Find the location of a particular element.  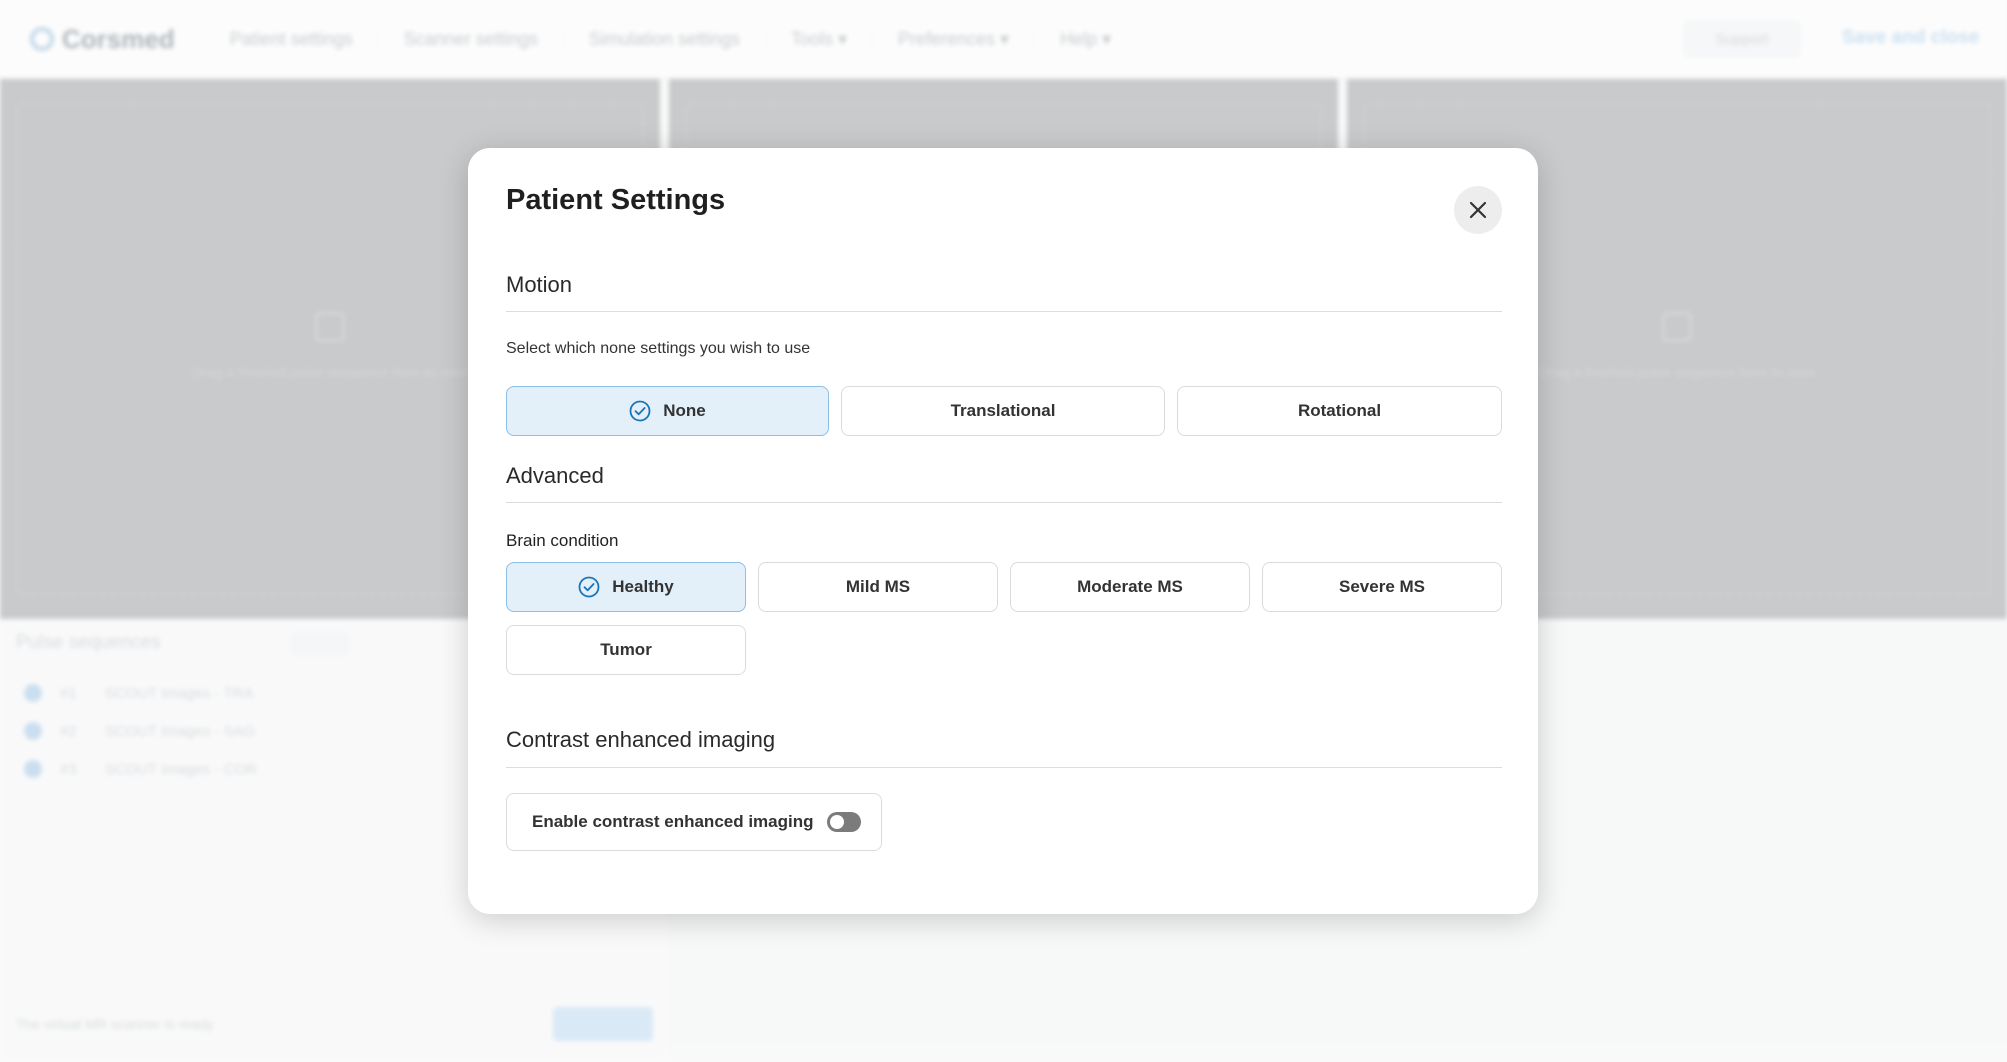

brain-option-severe-ms: Severe MS is located at coordinates (1382, 587).